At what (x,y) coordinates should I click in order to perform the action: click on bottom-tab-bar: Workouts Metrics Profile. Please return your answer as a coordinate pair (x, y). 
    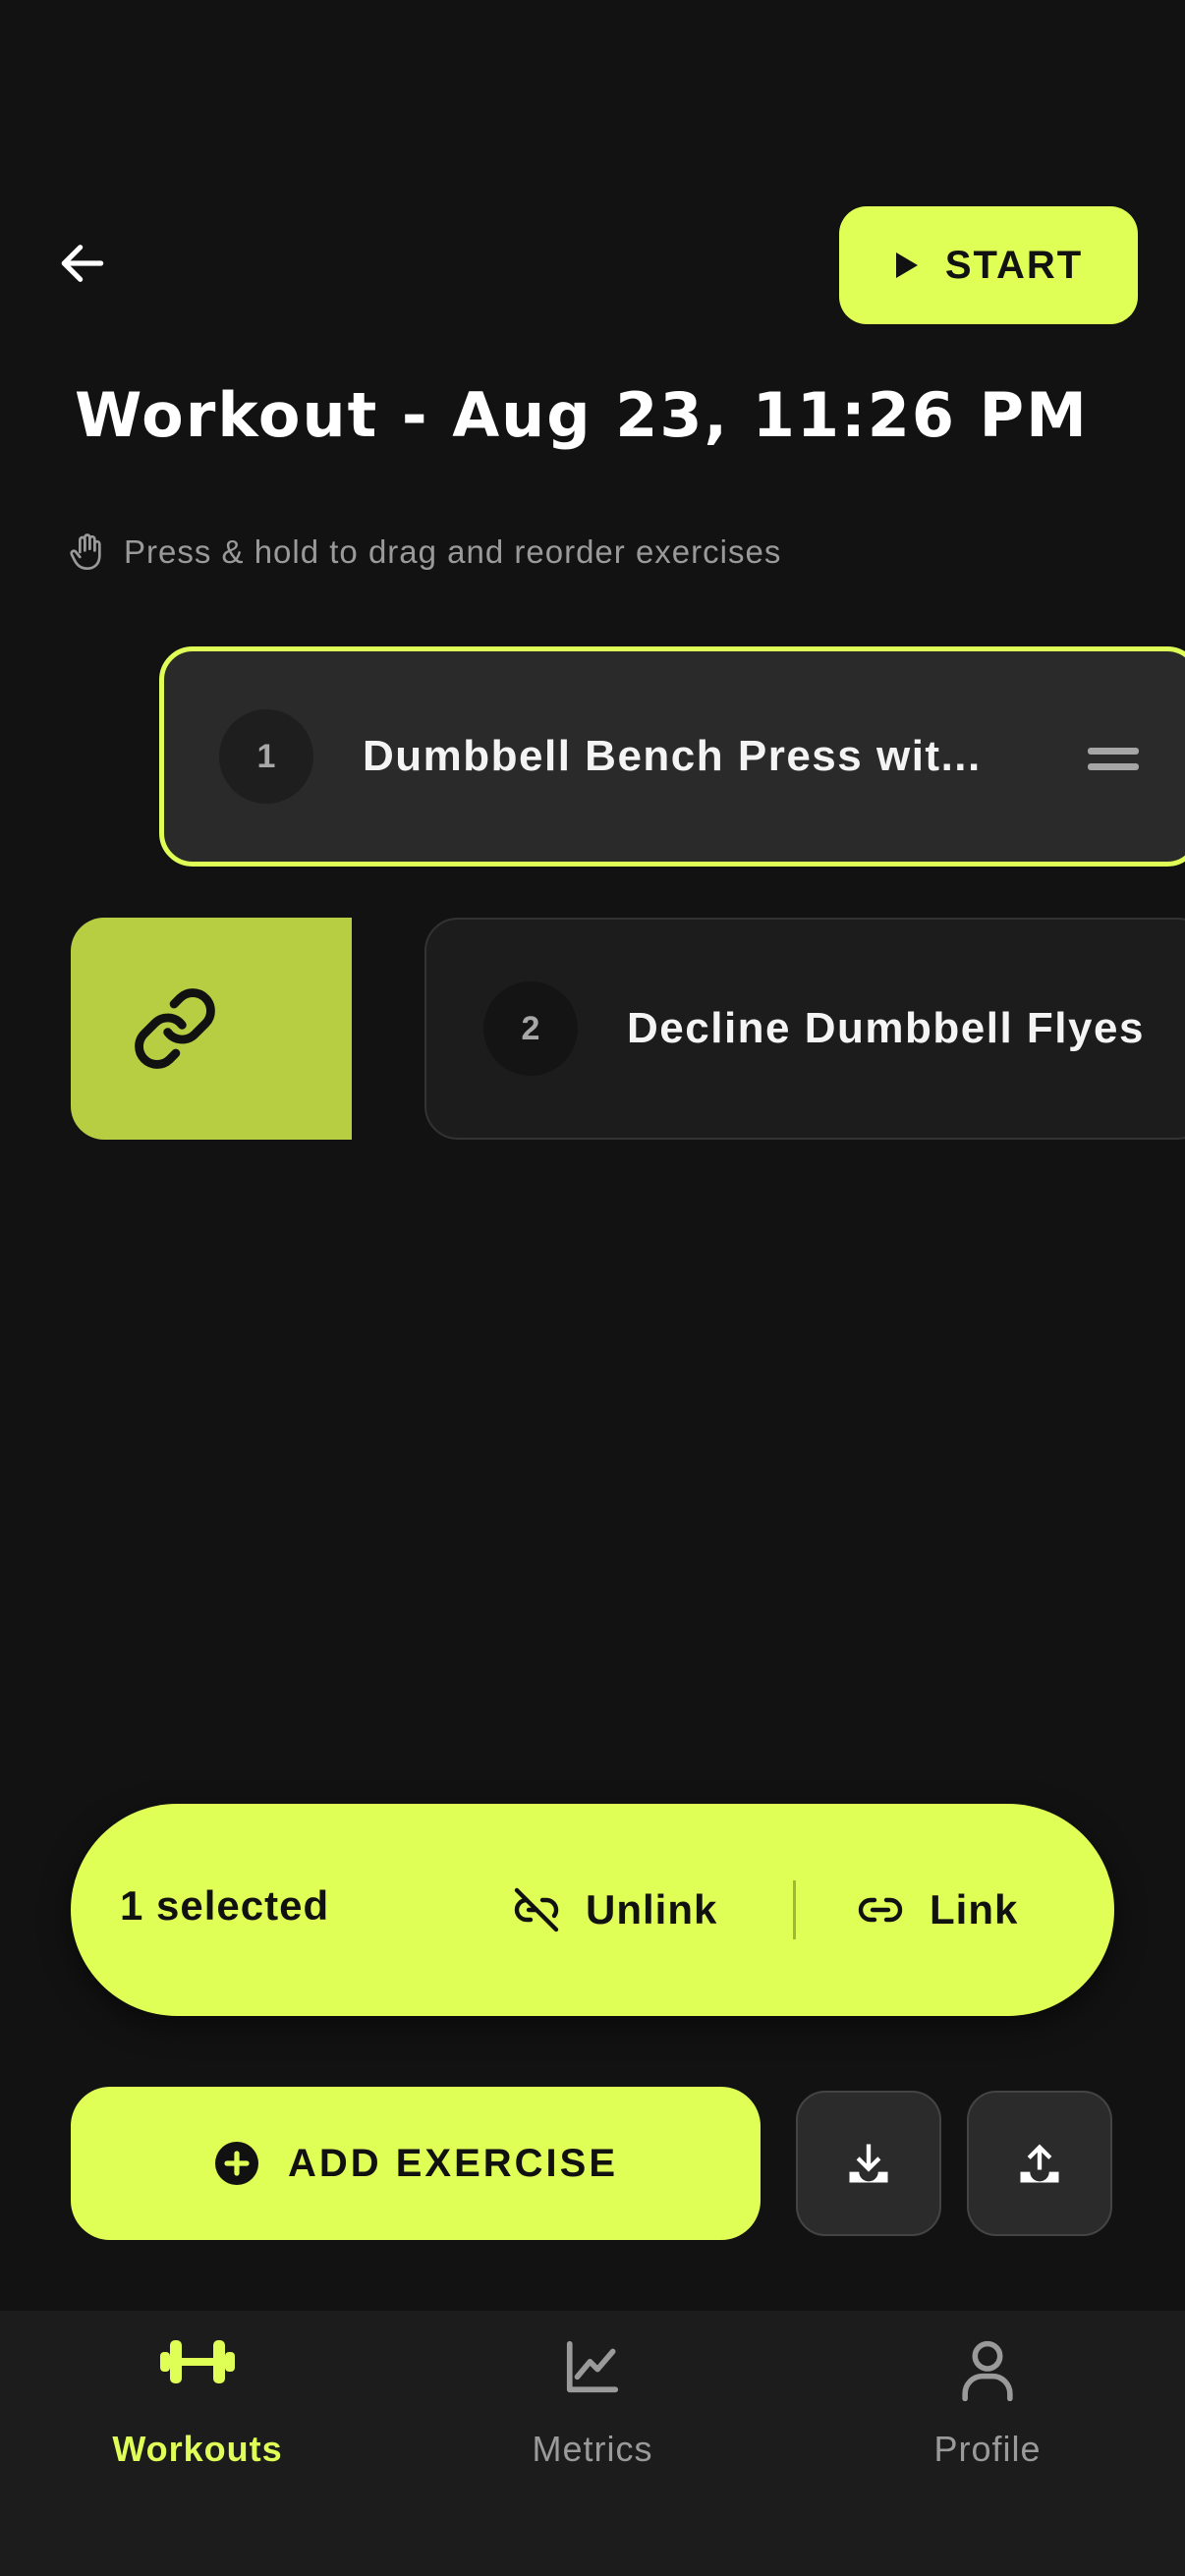
    Looking at the image, I should click on (592, 2443).